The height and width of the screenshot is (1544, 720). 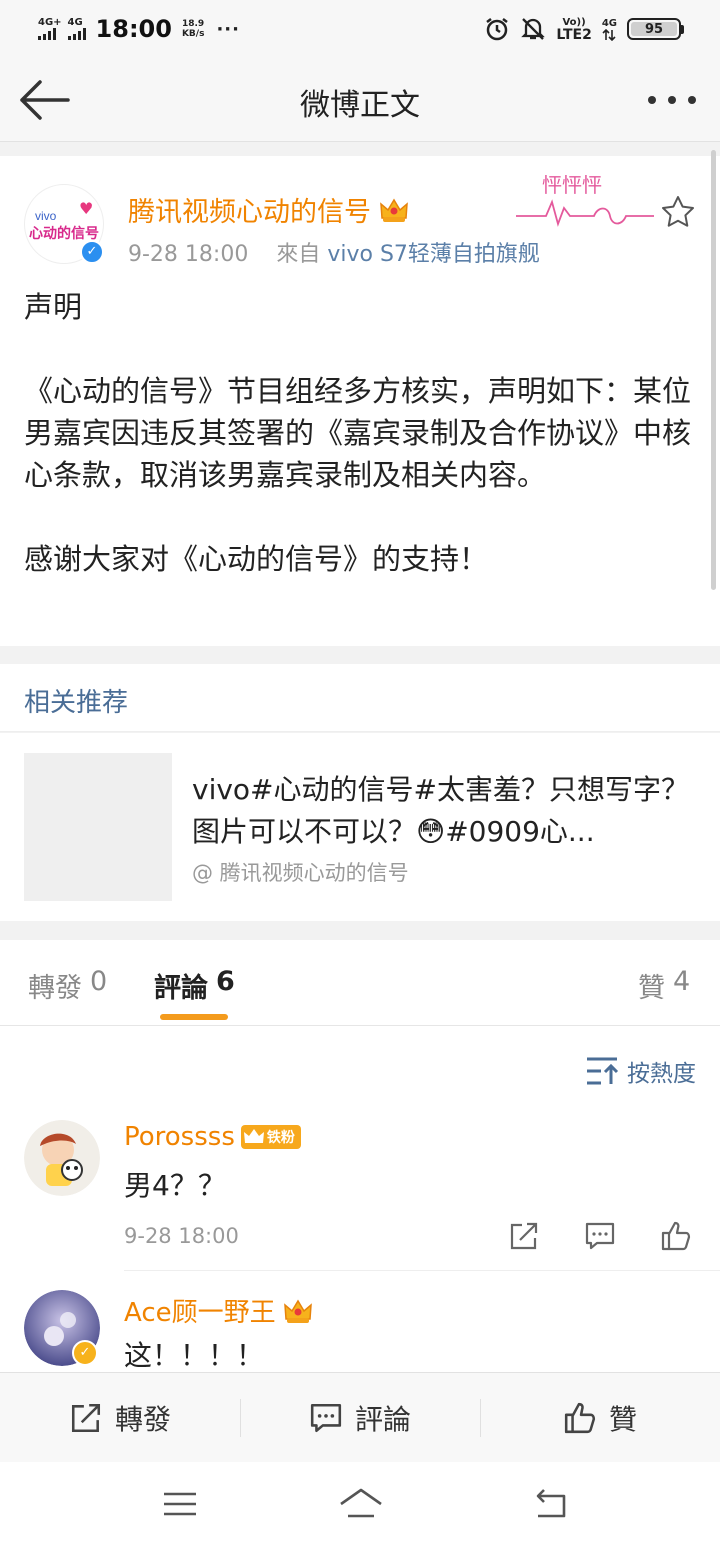 What do you see at coordinates (713, 370) in the screenshot?
I see `scrollbar` at bounding box center [713, 370].